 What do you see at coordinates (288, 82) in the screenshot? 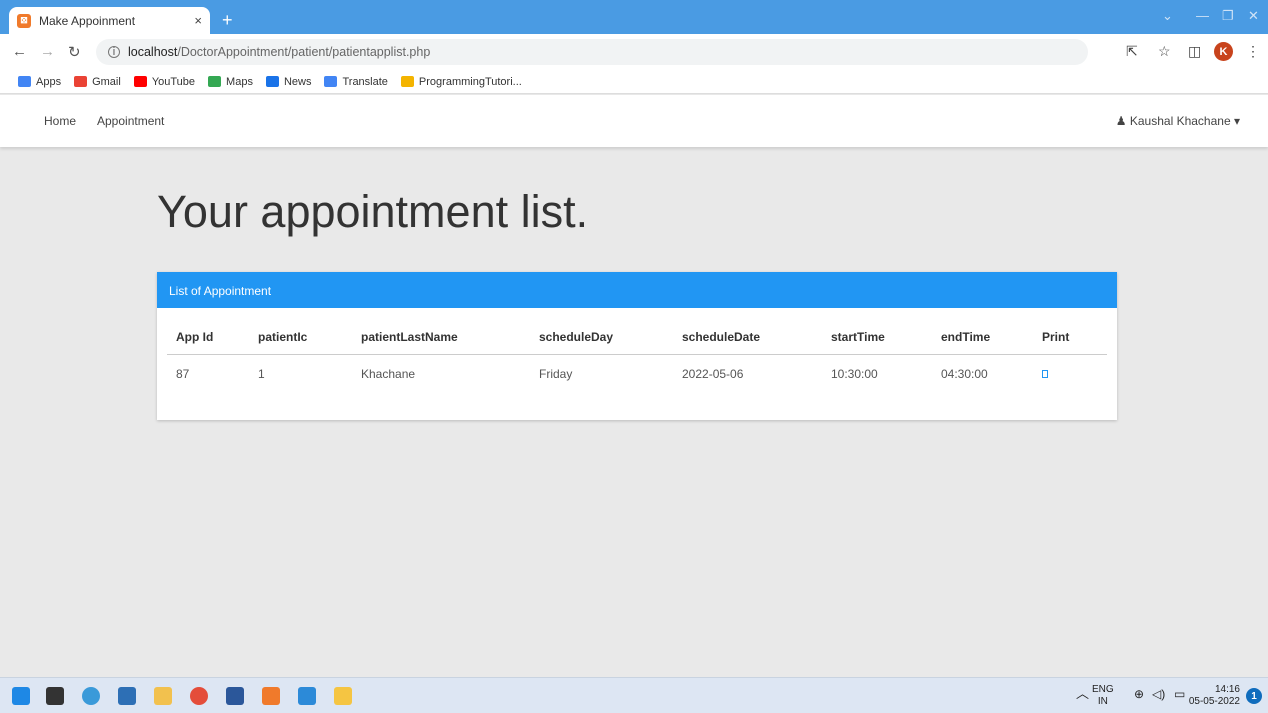
I see `bookmark-news: News` at bounding box center [288, 82].